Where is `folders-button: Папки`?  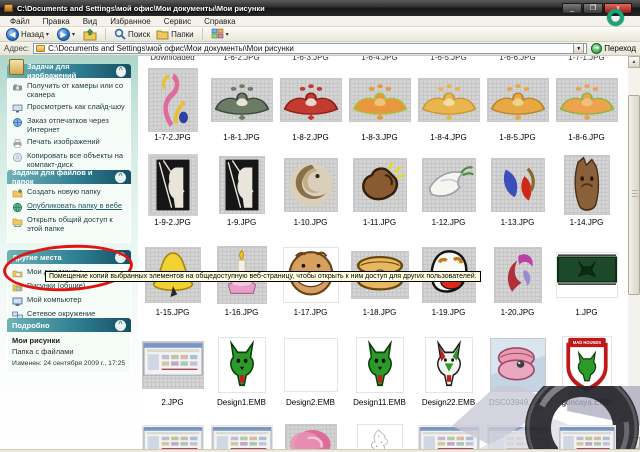 folders-button: Папки is located at coordinates (175, 34).